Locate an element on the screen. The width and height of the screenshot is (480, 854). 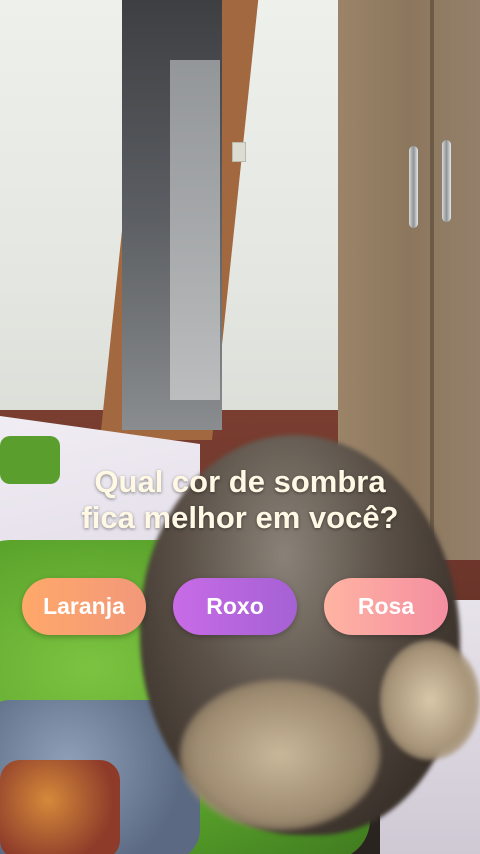
light-switch is located at coordinates (239, 152).